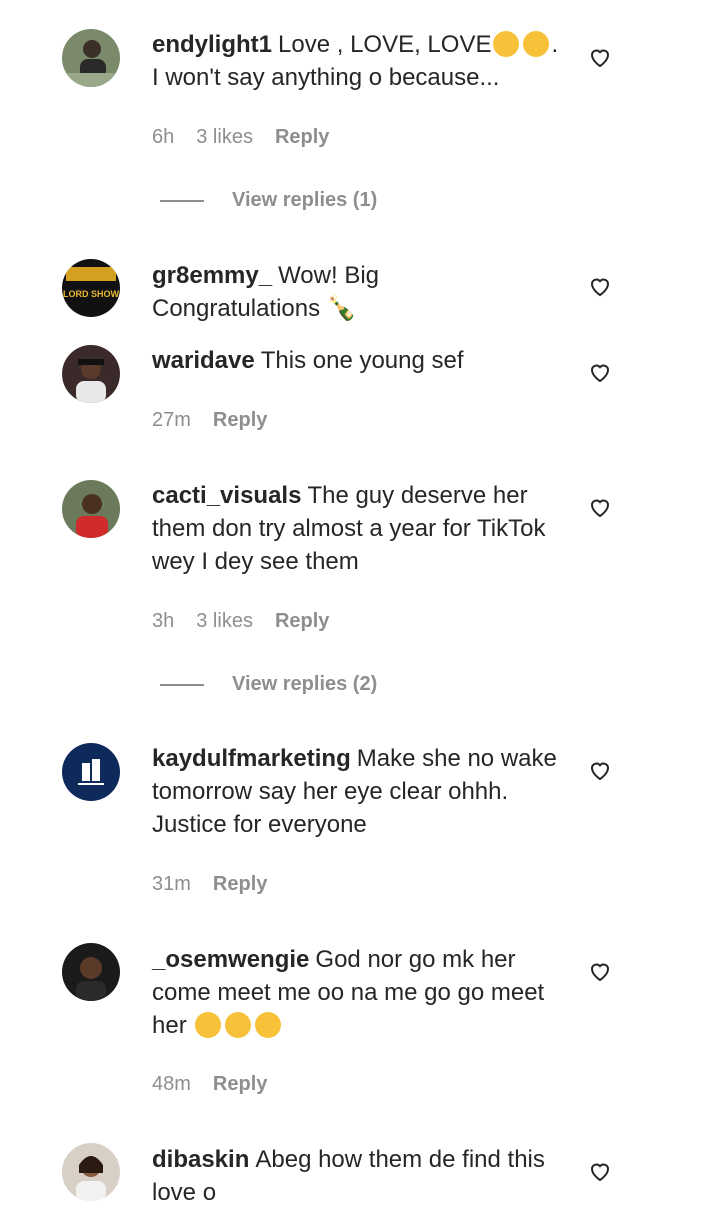  What do you see at coordinates (305, 684) in the screenshot?
I see `view-replies-label: View replies (2)` at bounding box center [305, 684].